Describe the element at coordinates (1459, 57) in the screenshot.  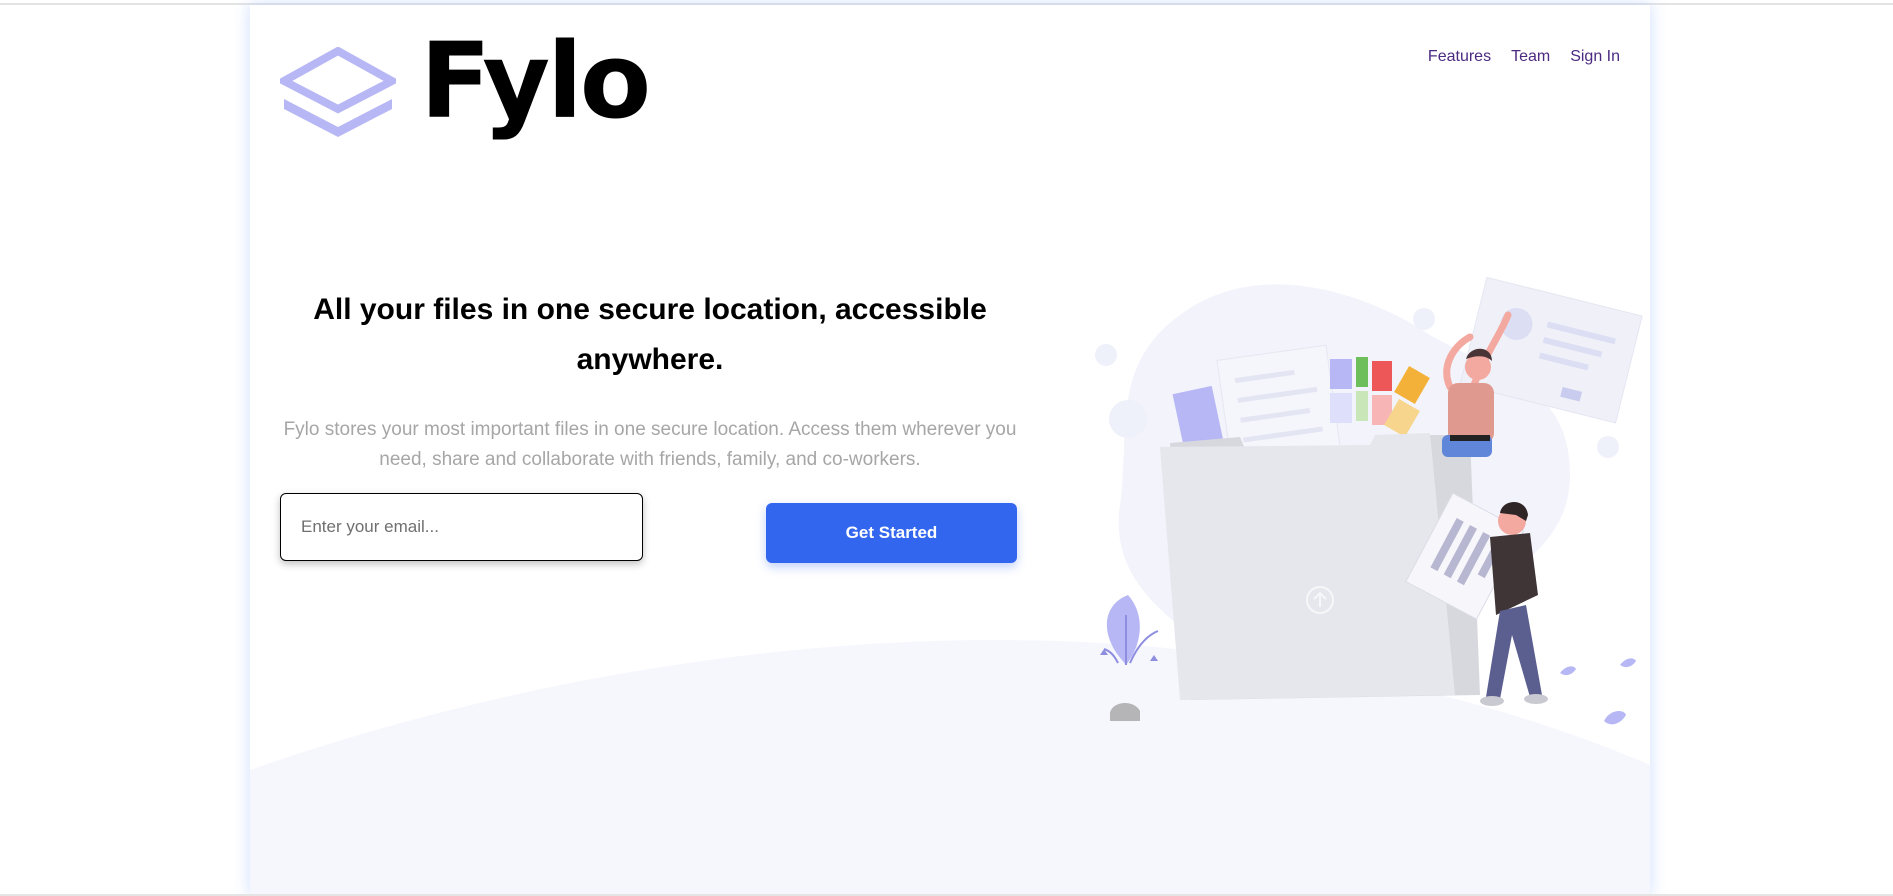
I see `nav-features-link: Features` at that location.